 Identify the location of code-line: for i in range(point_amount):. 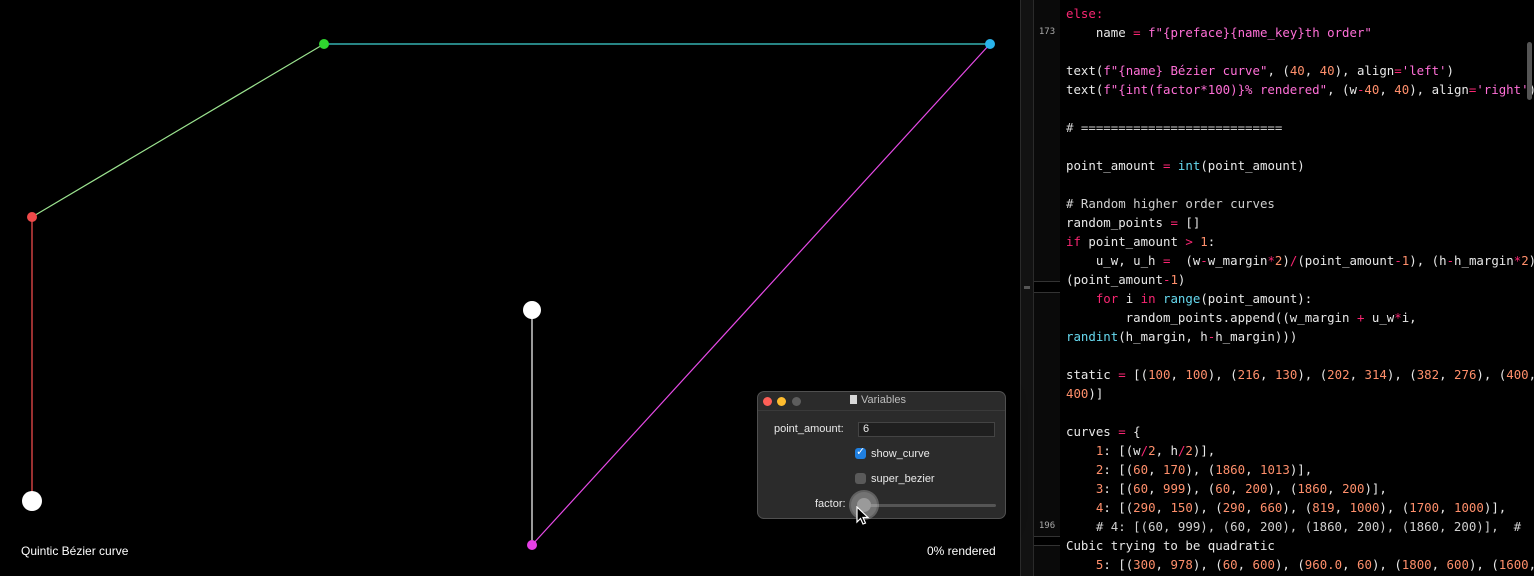
(1204, 298).